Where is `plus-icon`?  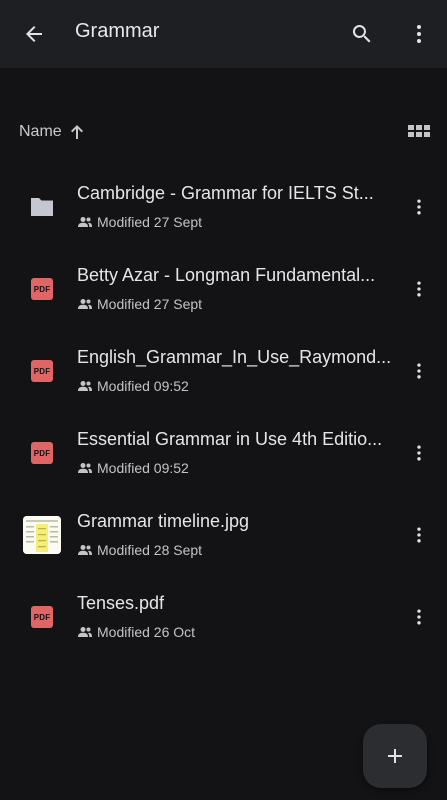
plus-icon is located at coordinates (395, 756).